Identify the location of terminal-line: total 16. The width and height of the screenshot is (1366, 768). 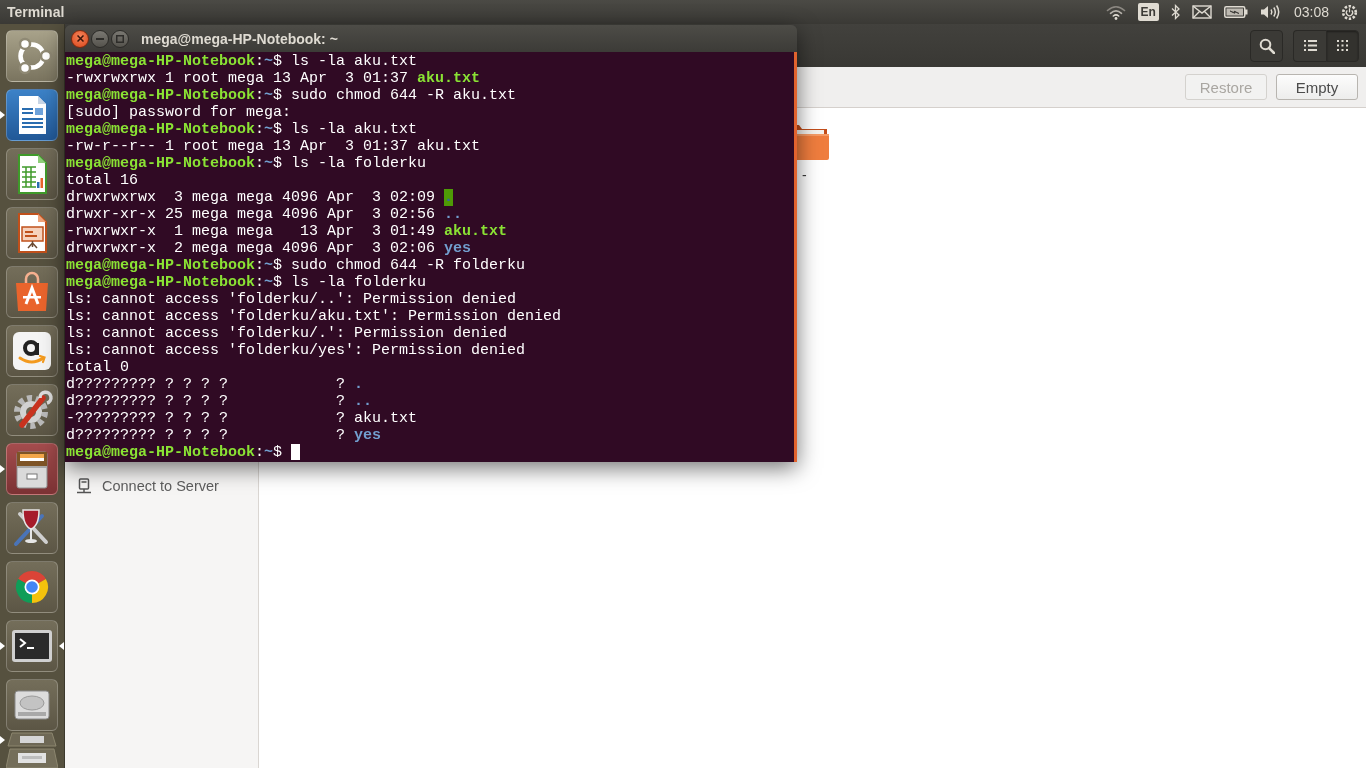
(102, 180).